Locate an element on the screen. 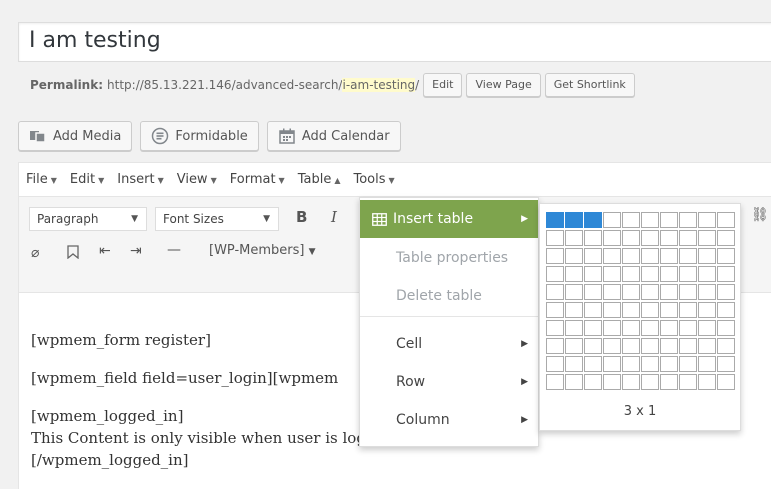  cell-item: Cell ▶ is located at coordinates (449, 344).